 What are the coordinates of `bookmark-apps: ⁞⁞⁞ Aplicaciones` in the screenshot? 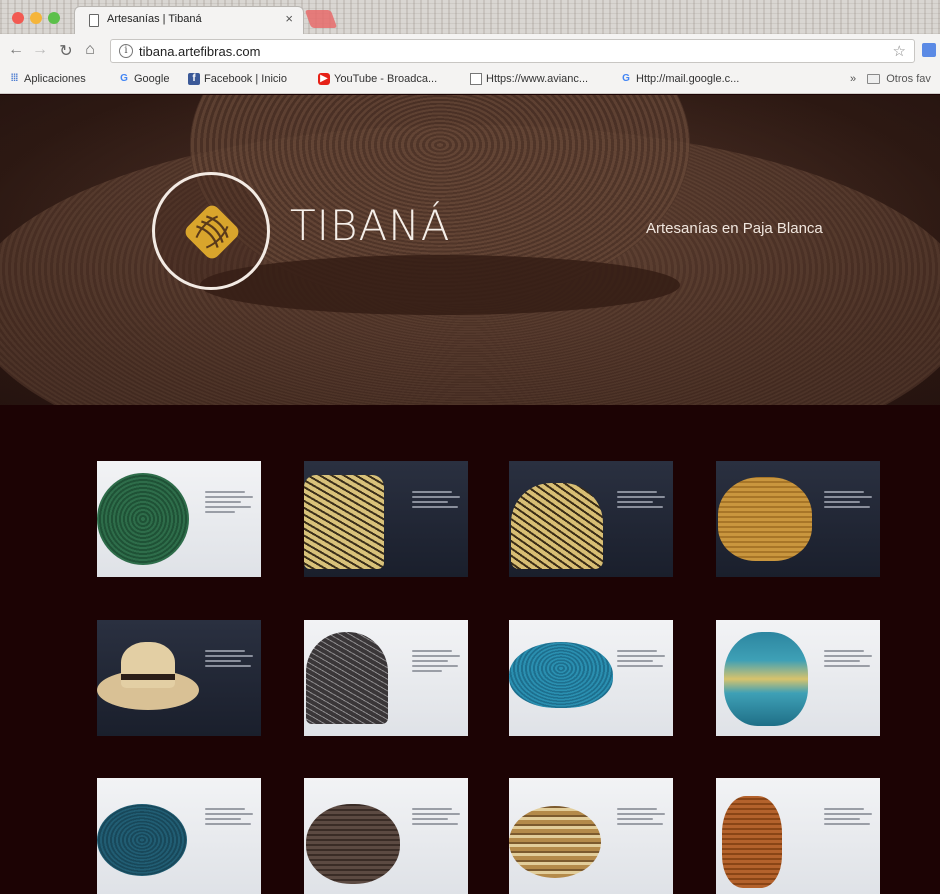 It's located at (47, 79).